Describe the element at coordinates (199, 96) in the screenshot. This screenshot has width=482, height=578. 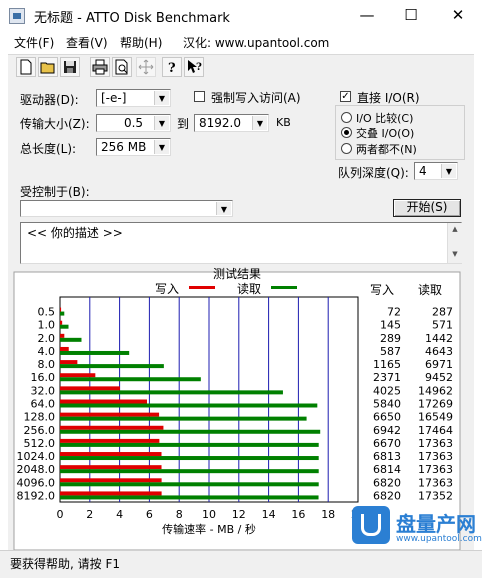
I see `force-write-checkbox` at that location.